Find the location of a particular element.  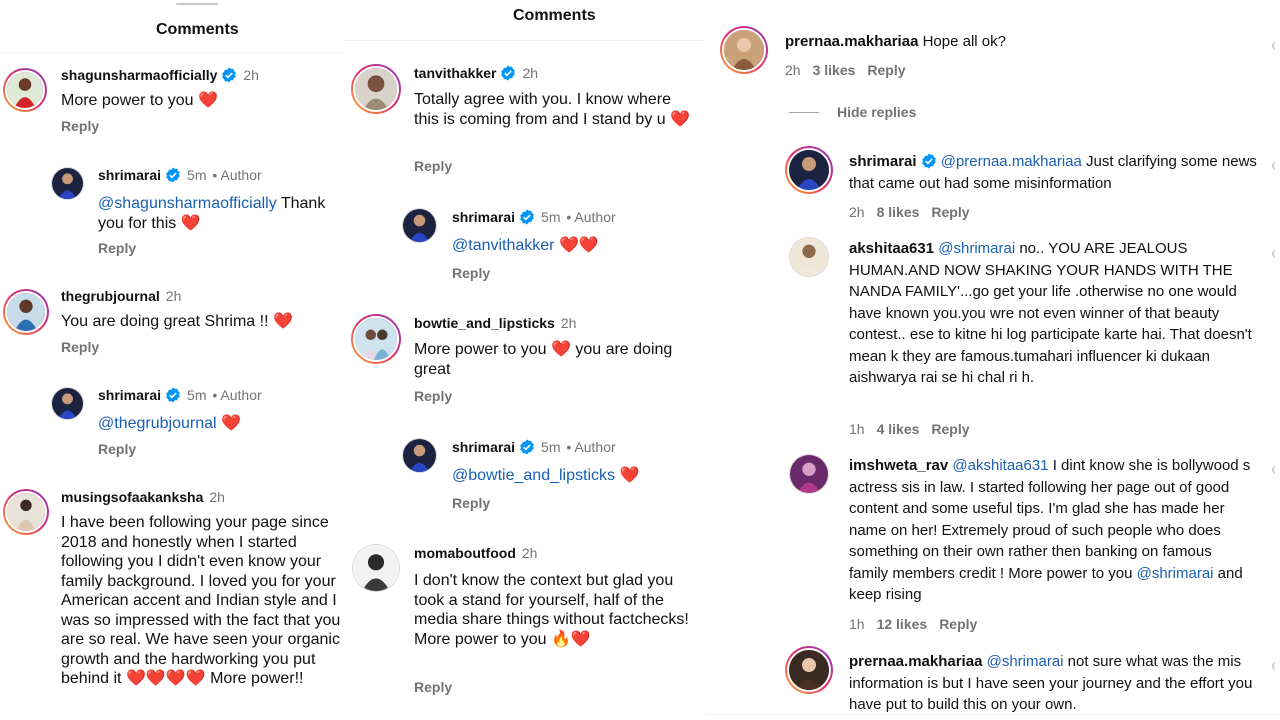

comment-meta: 2h 8 likes Reply is located at coordinates (909, 212).